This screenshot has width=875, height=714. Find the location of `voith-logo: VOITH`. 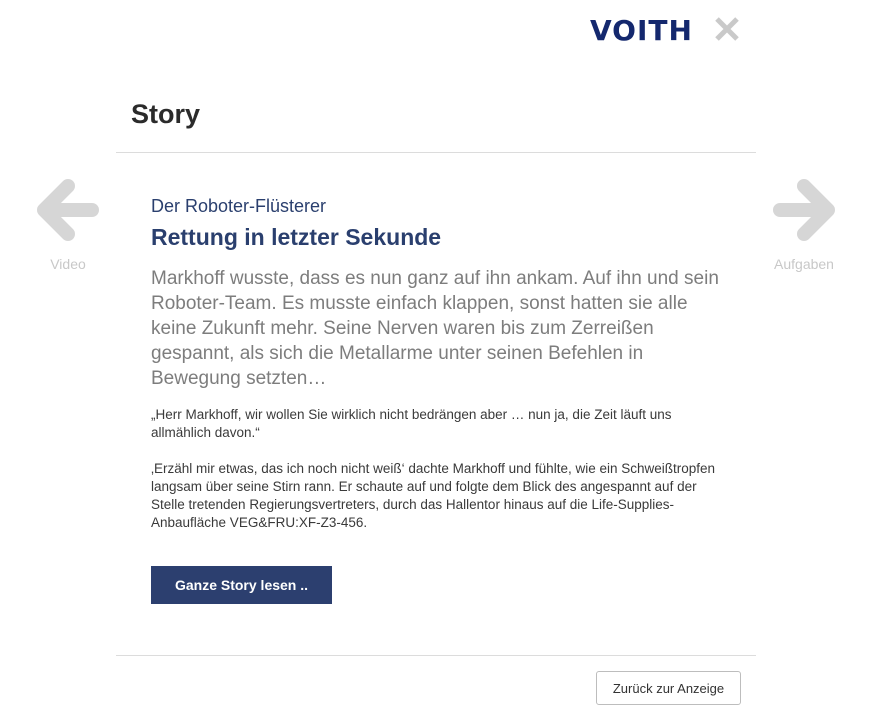

voith-logo: VOITH is located at coordinates (641, 30).